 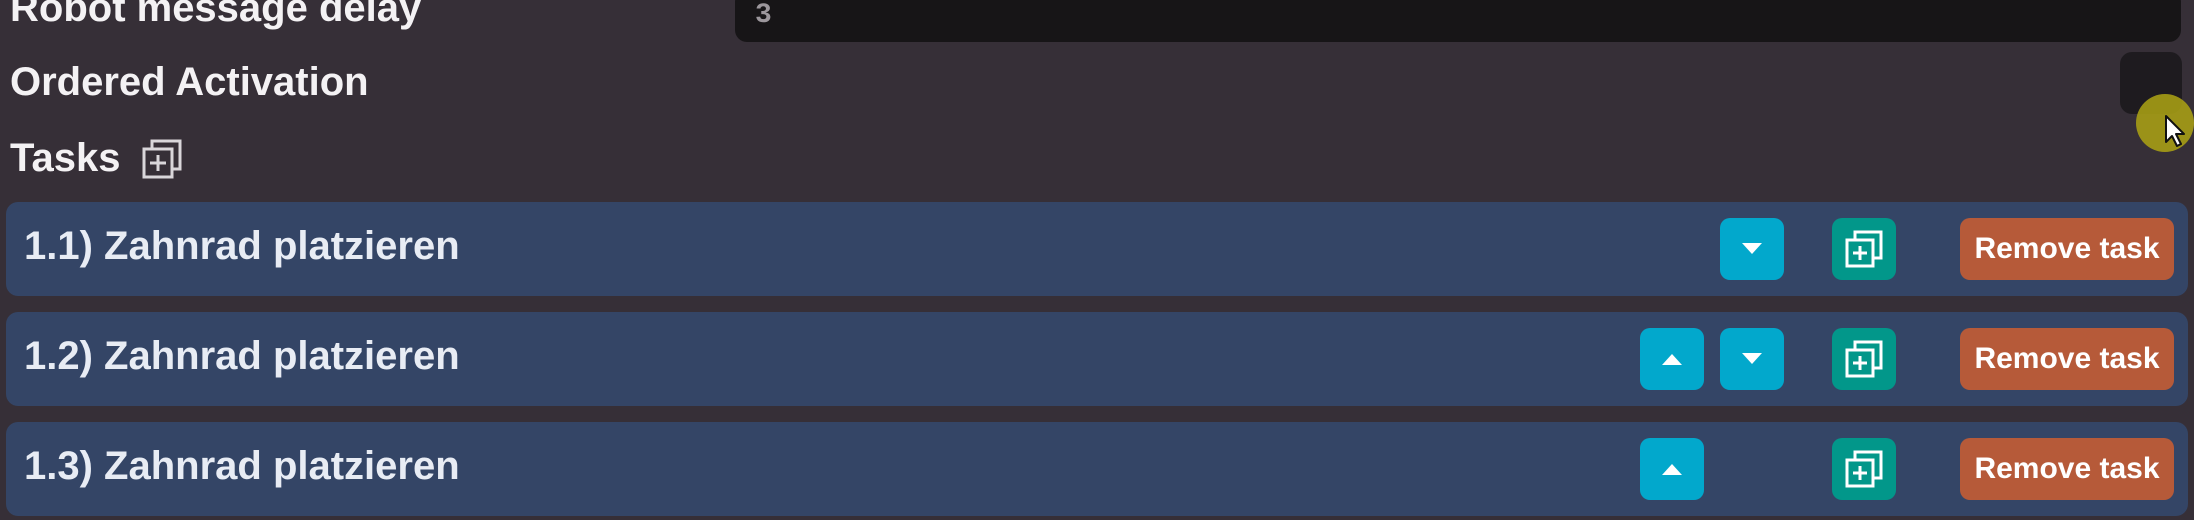 What do you see at coordinates (242, 356) in the screenshot?
I see `task-title: 1.2) Zahnrad platzieren` at bounding box center [242, 356].